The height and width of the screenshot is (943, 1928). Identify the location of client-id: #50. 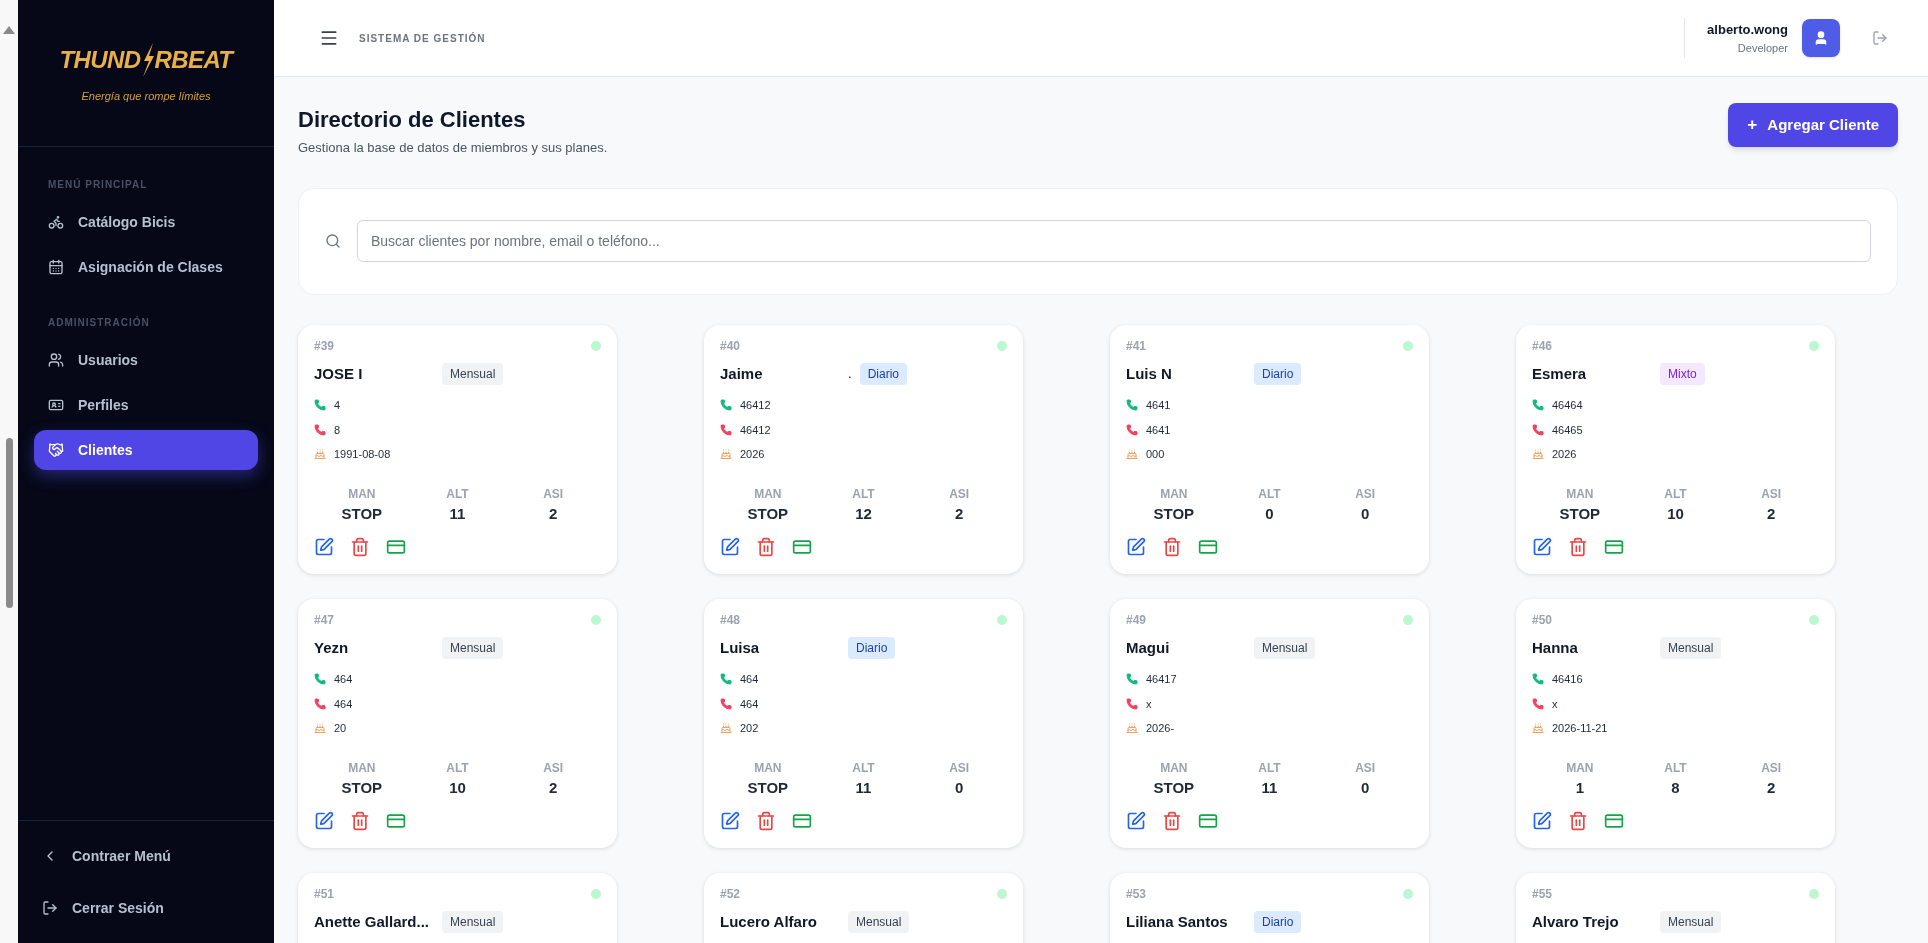
(1542, 620).